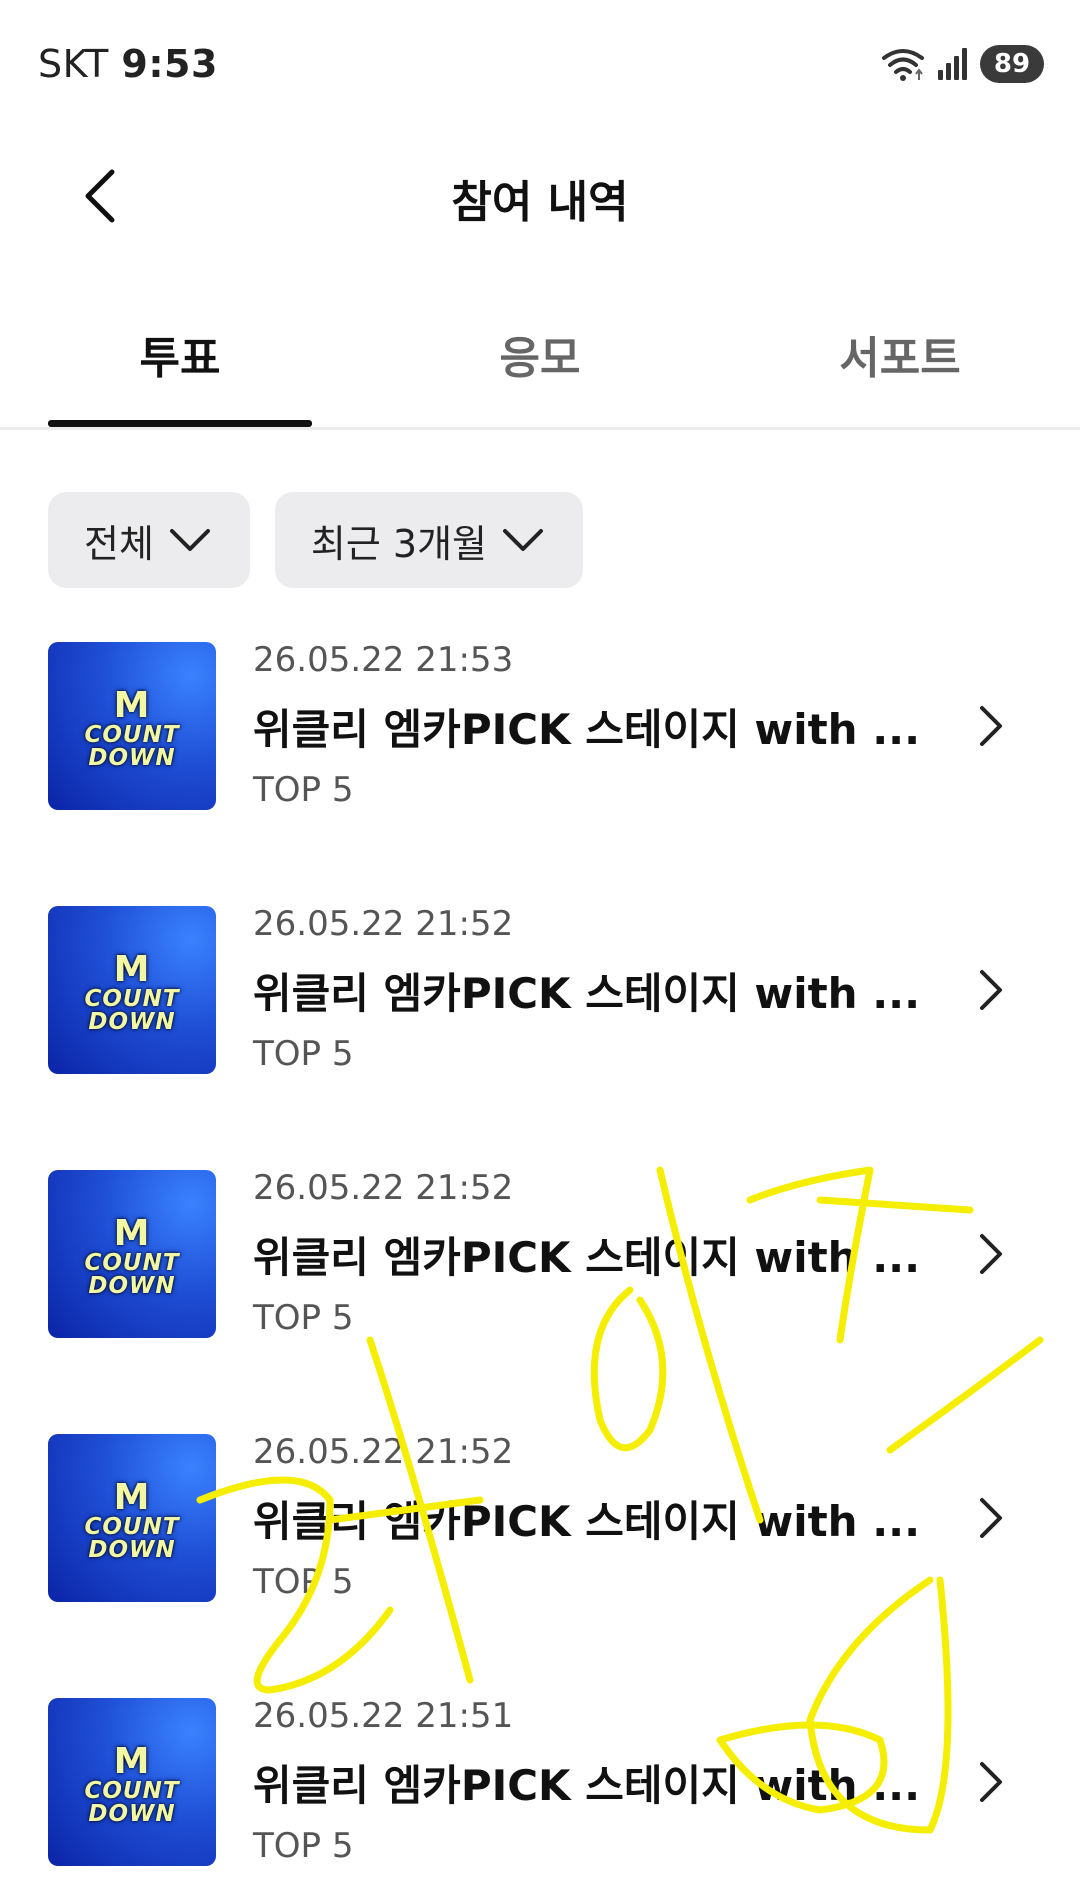 The width and height of the screenshot is (1080, 1899). Describe the element at coordinates (900, 354) in the screenshot. I see `tab-support: 서포트` at that location.